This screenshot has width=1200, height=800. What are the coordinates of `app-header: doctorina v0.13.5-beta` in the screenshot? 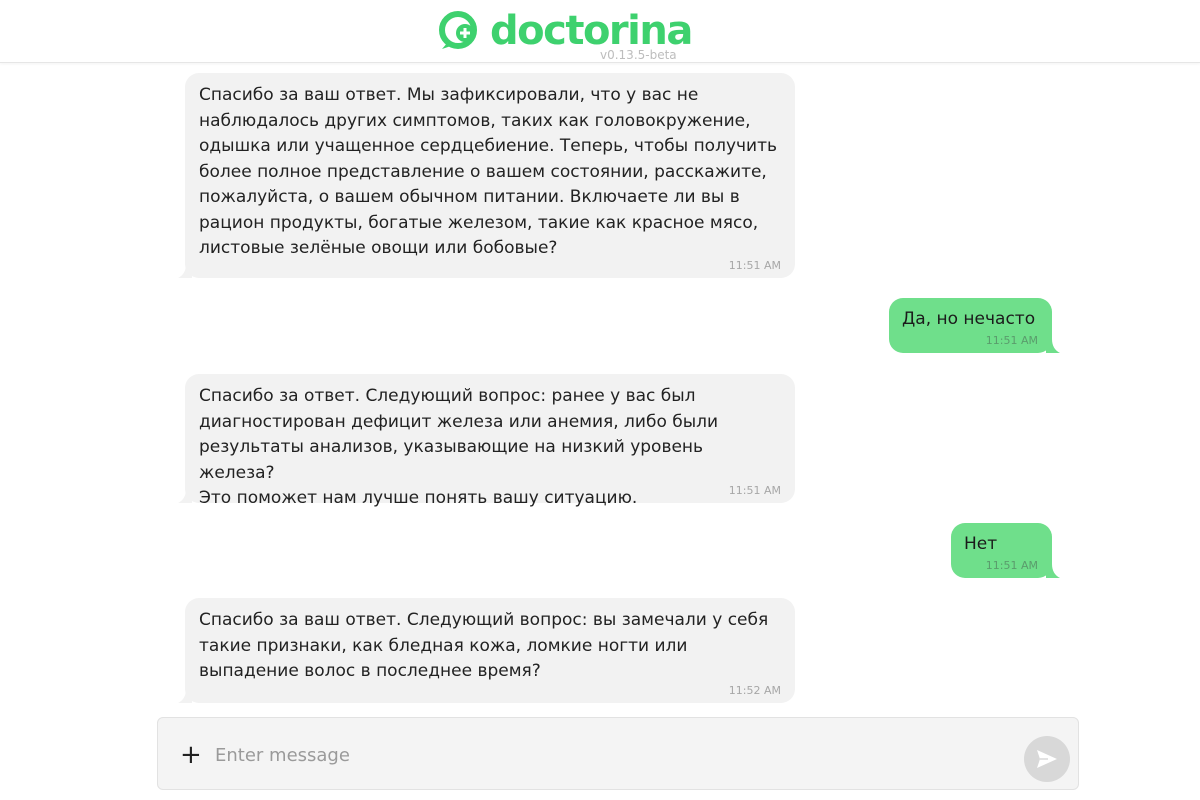 It's located at (600, 31).